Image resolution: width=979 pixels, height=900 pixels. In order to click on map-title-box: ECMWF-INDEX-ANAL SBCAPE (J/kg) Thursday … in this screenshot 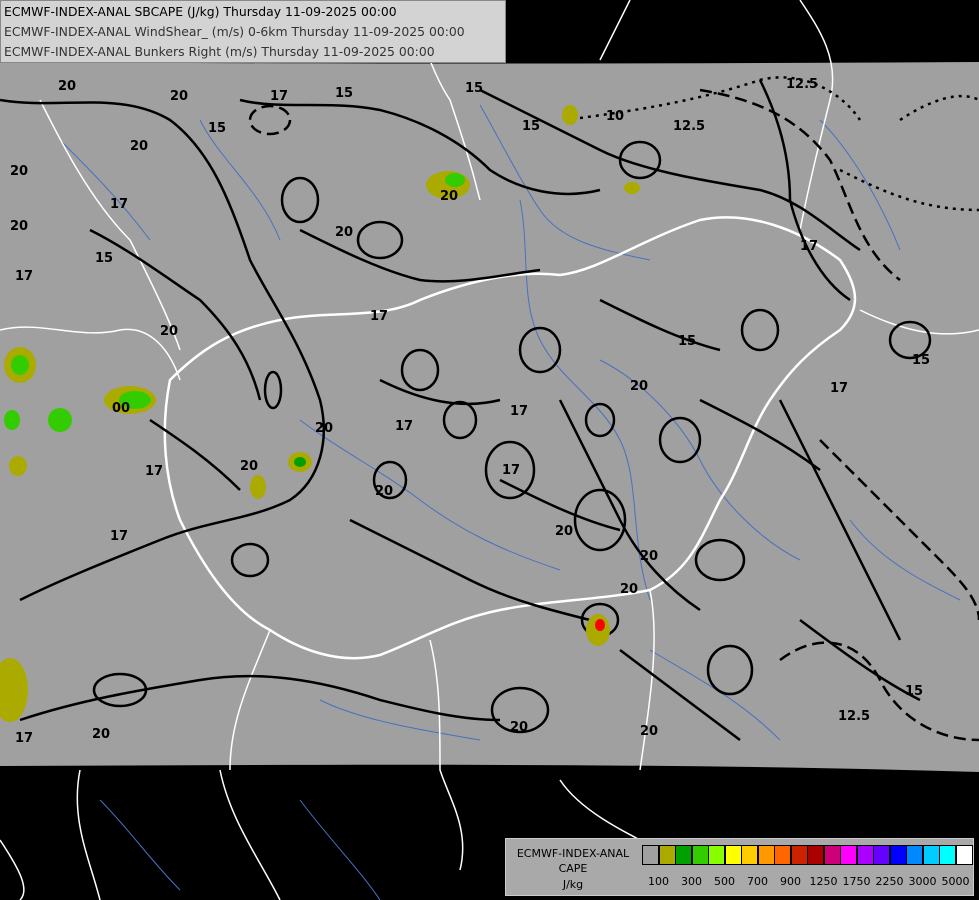, I will do `click(253, 31)`.